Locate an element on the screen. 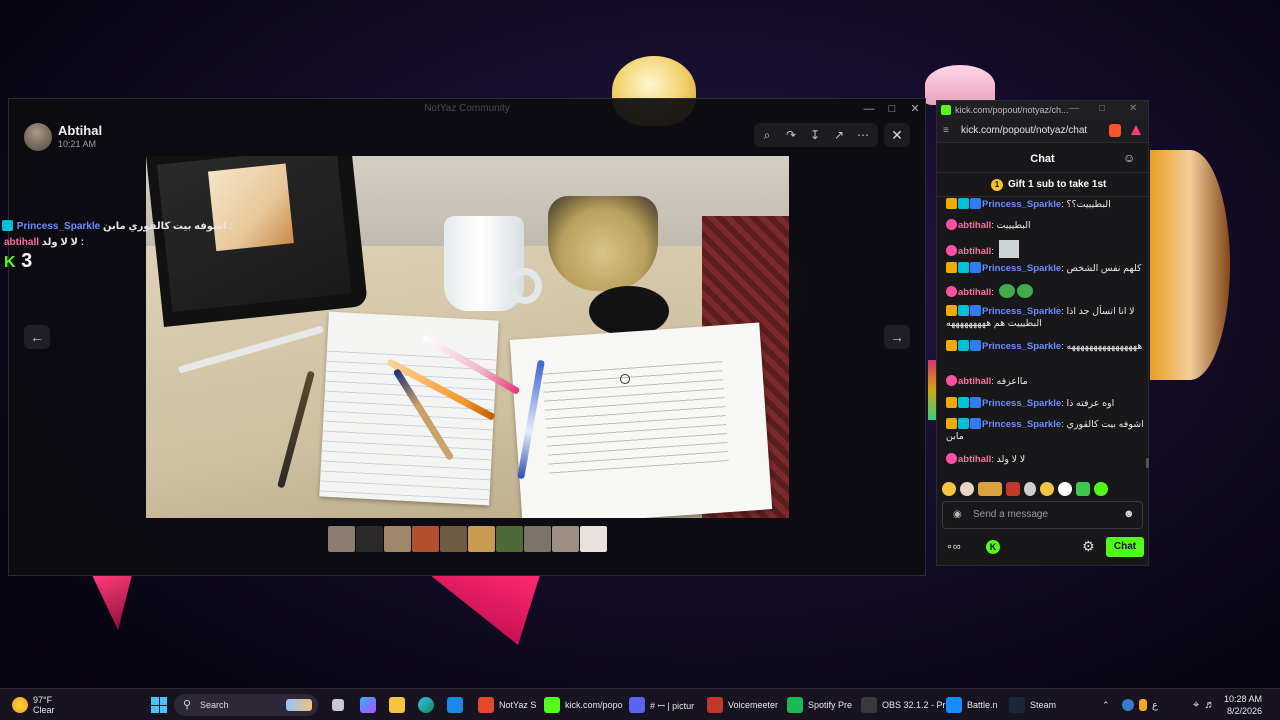 Image resolution: width=1280 pixels, height=720 pixels. emoji-picker-icon: ☻ is located at coordinates (1129, 514).